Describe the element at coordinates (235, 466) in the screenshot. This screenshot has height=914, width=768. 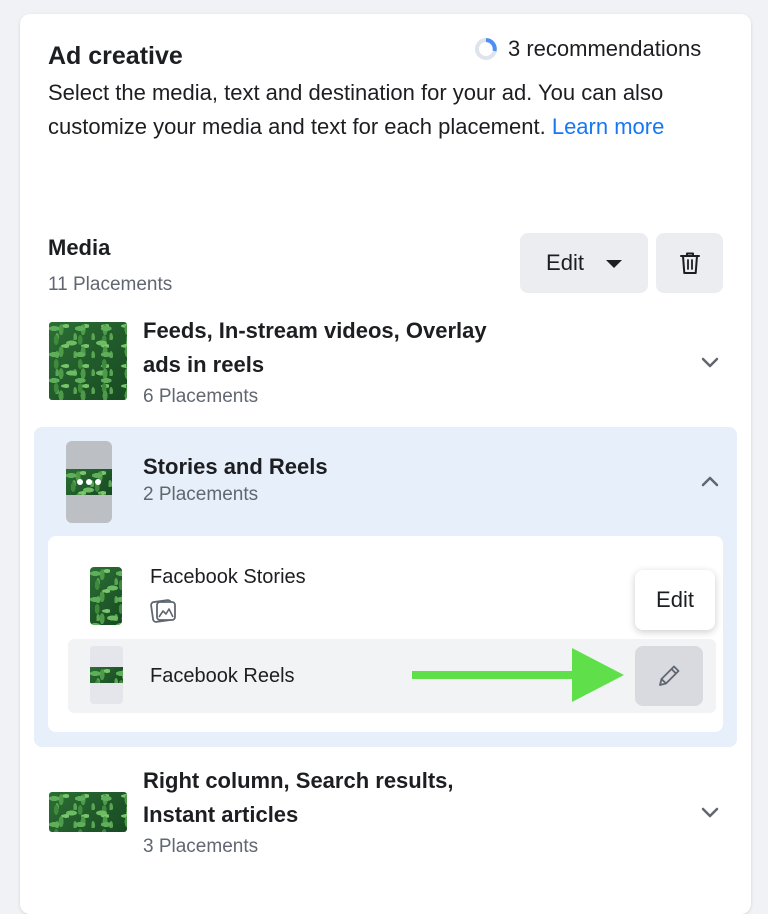
I see `group-title: Stories and Reels` at that location.